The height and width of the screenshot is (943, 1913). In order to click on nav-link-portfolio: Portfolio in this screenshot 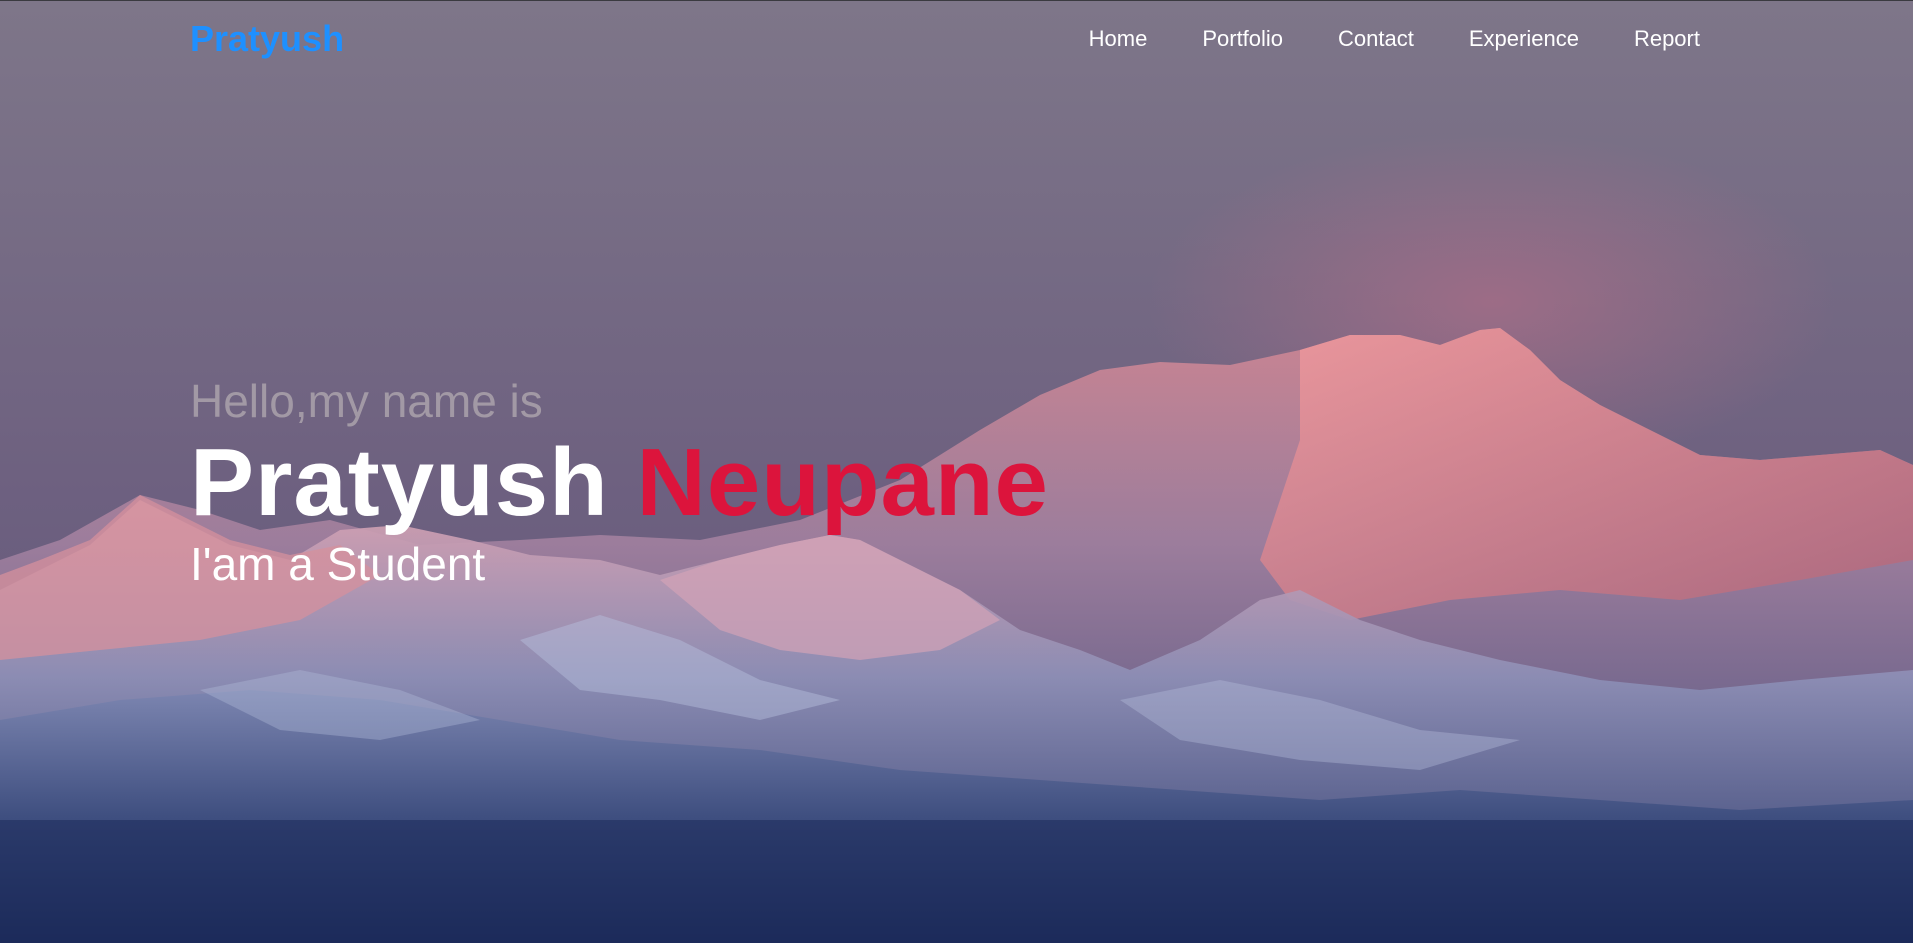, I will do `click(1242, 39)`.